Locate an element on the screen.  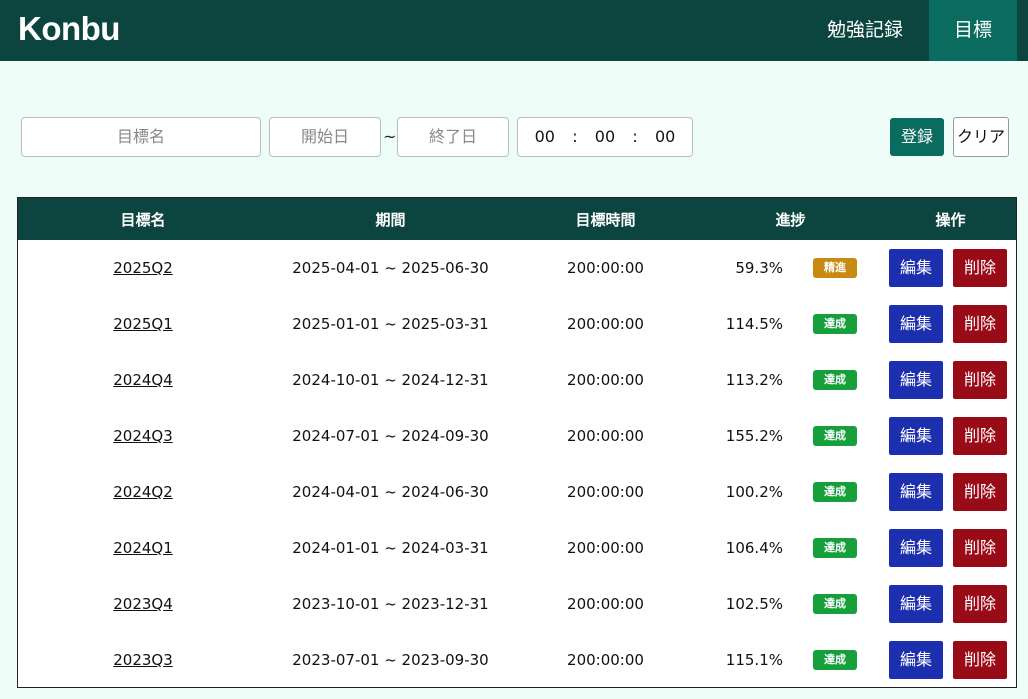
progress-cell: 113.2% 達成 is located at coordinates (790, 380).